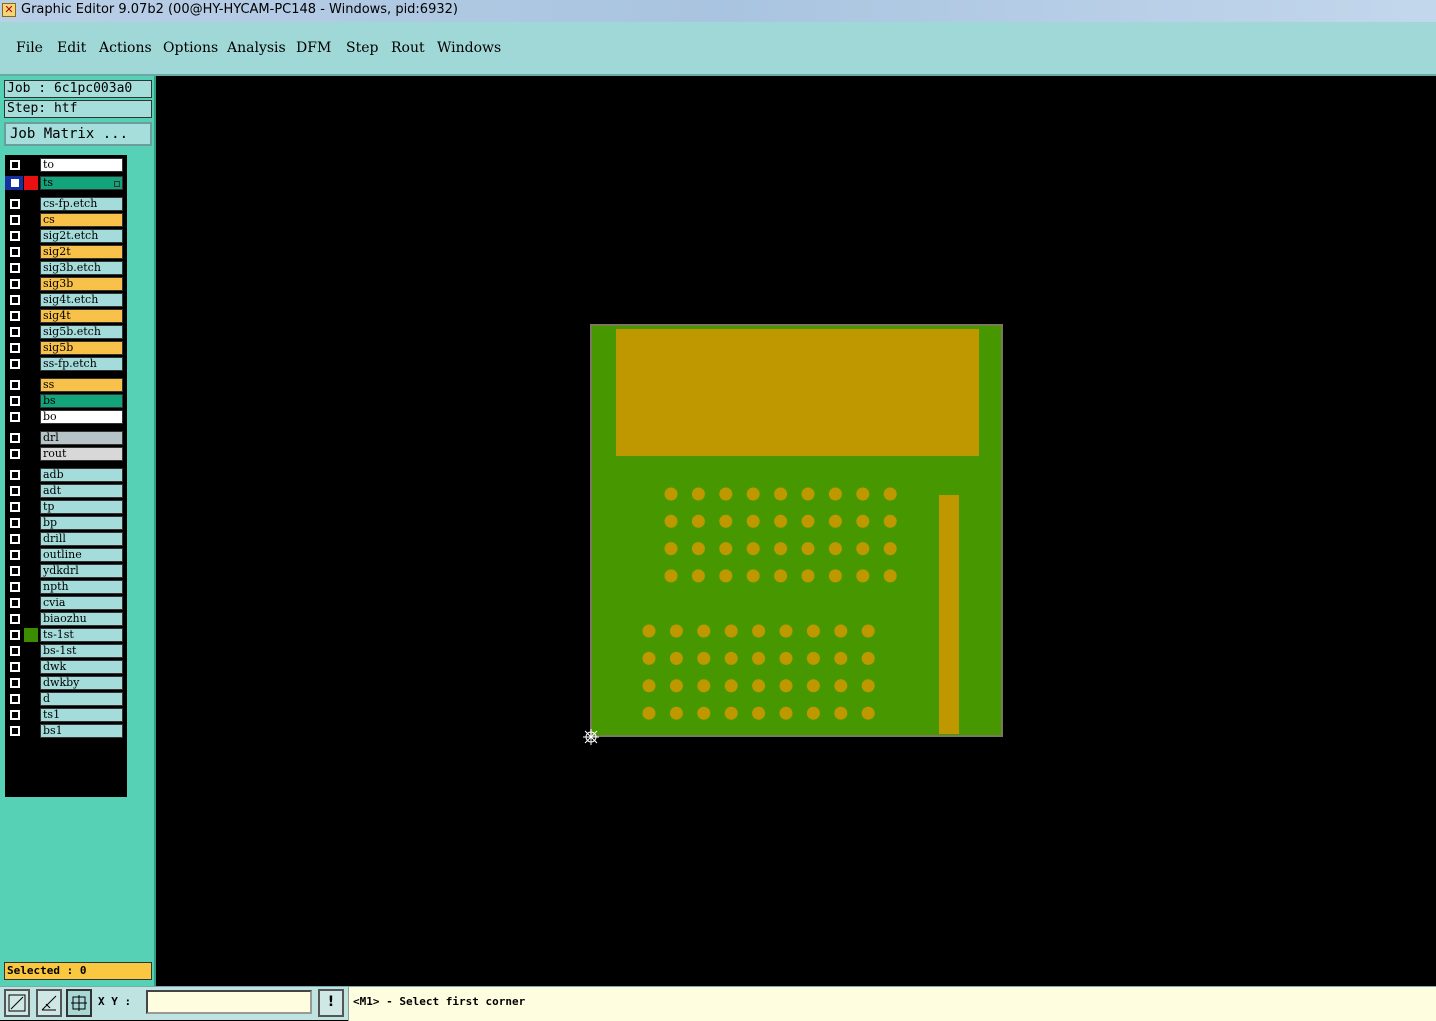  What do you see at coordinates (81, 401) in the screenshot?
I see `layer-name: bs` at bounding box center [81, 401].